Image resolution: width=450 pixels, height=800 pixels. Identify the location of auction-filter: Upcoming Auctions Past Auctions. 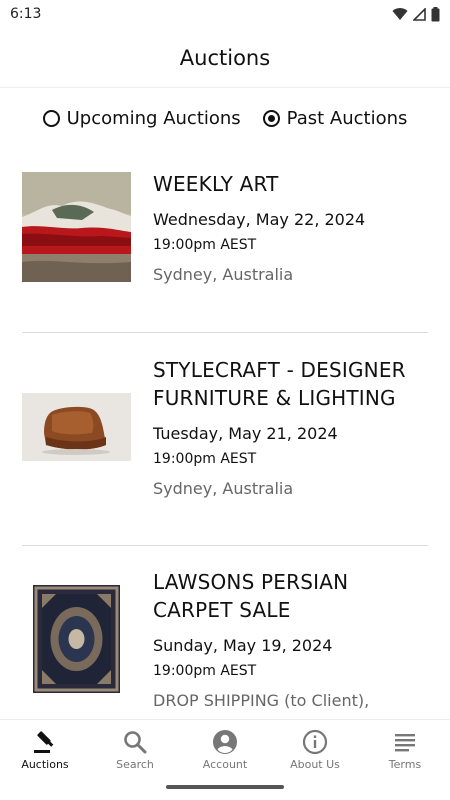
(225, 118).